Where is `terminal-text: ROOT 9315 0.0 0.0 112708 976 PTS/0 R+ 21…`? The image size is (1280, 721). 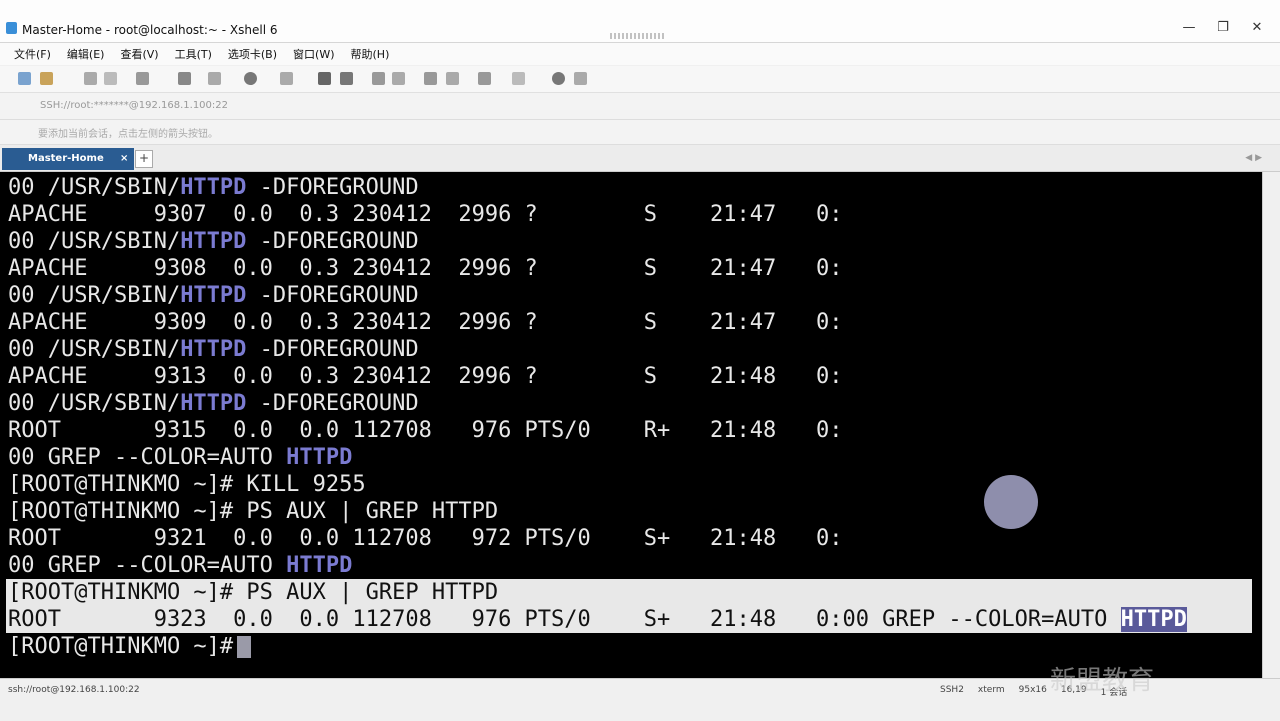
terminal-text: ROOT 9315 0.0 0.0 112708 976 PTS/0 R+ 21… is located at coordinates (425, 430).